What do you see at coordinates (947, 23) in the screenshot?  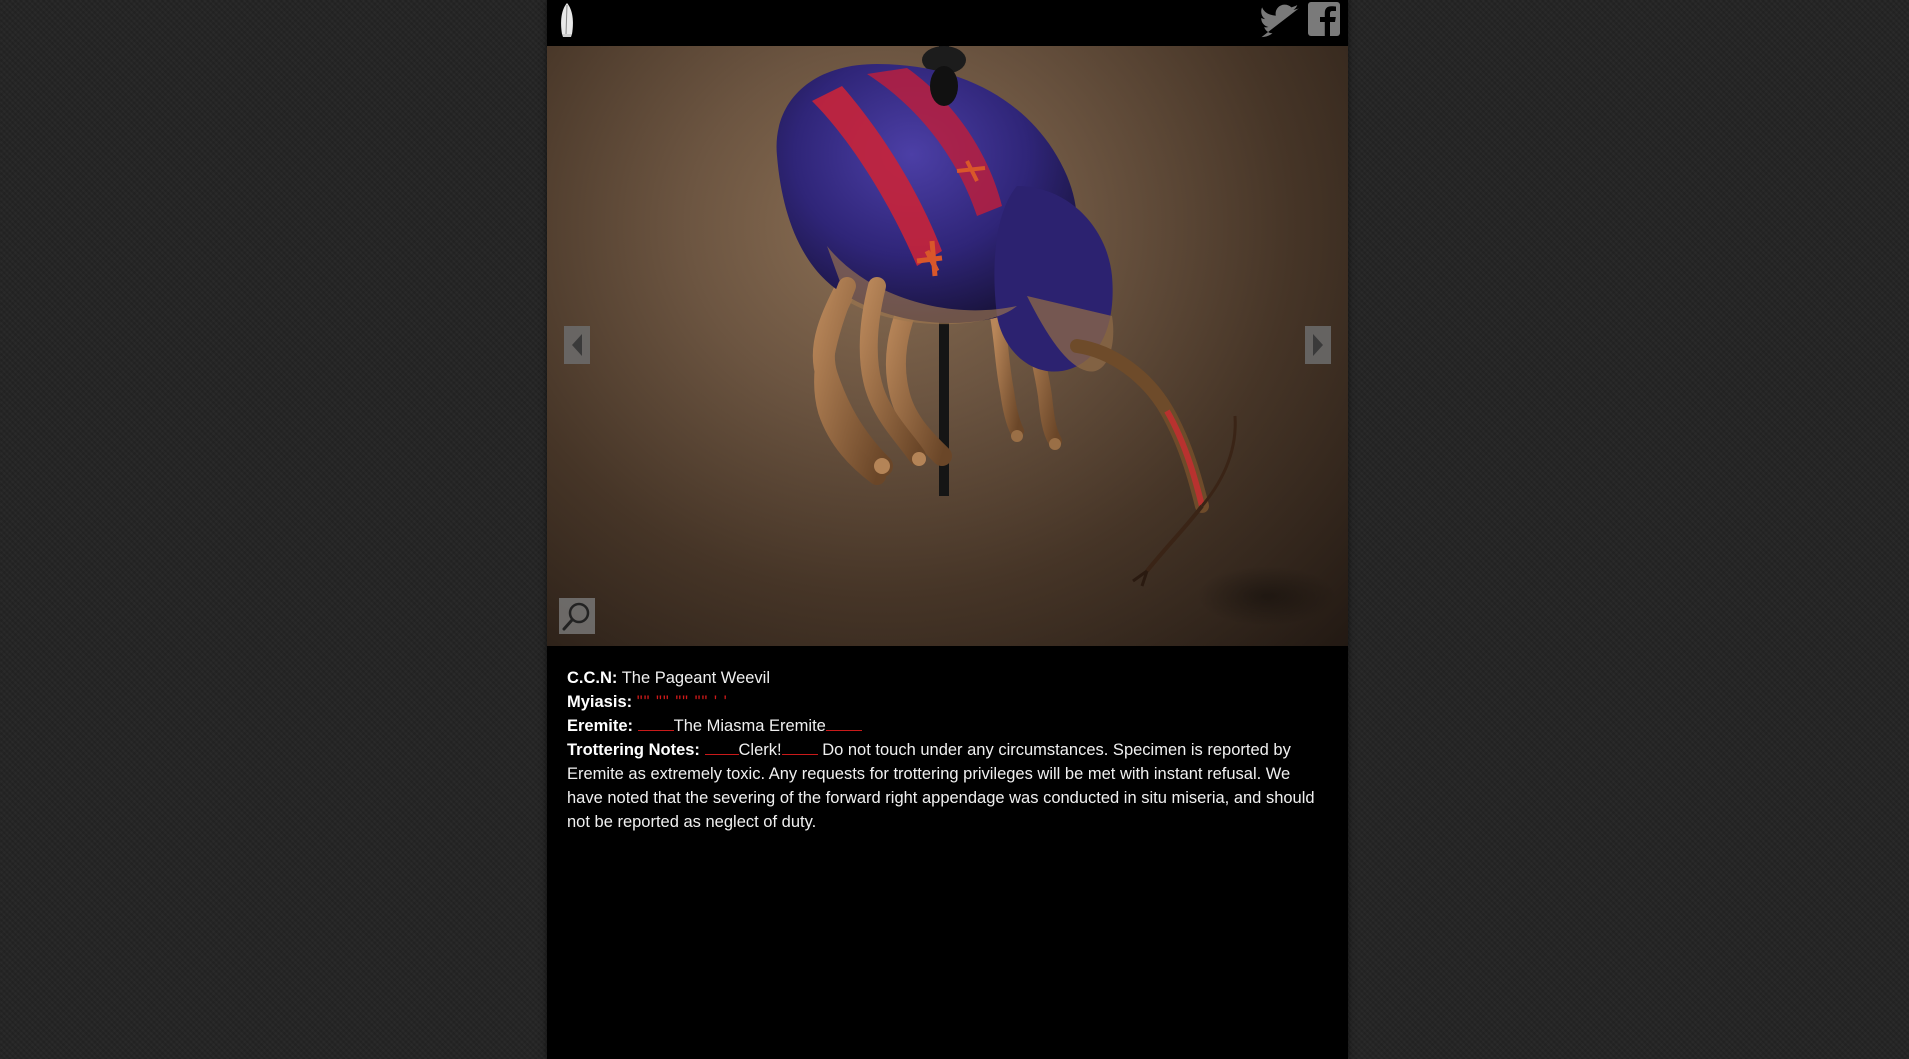 I see `top-bar` at bounding box center [947, 23].